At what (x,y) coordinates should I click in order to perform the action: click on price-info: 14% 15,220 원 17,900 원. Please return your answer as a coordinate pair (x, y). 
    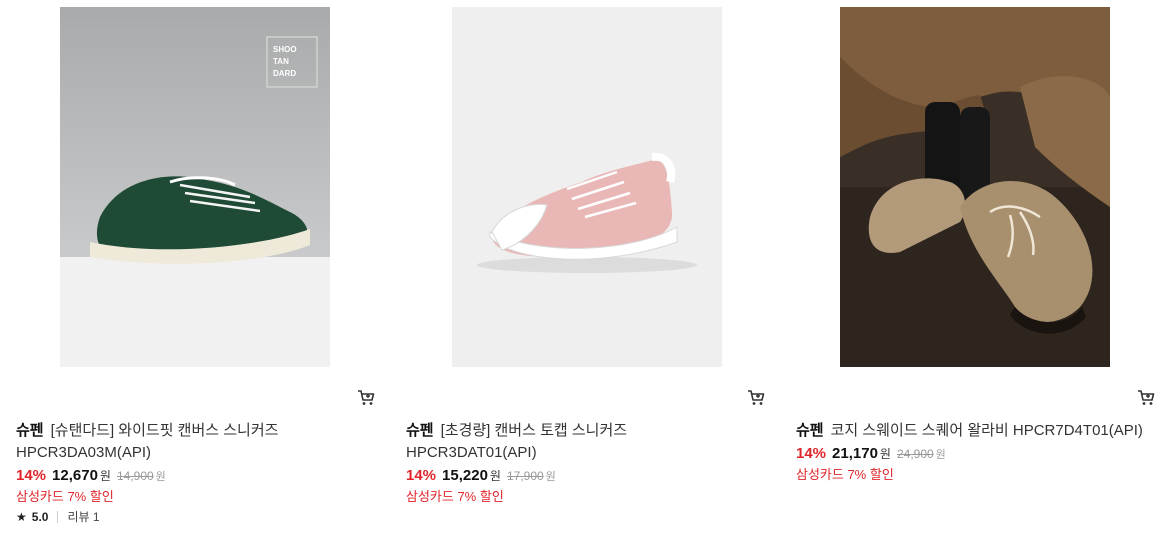
    Looking at the image, I should click on (481, 476).